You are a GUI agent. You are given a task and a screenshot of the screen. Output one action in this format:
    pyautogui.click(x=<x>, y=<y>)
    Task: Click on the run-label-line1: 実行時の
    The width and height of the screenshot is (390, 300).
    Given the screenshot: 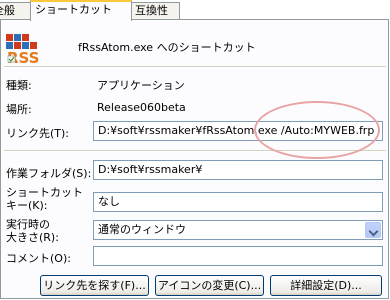 What is the action you would take?
    pyautogui.click(x=28, y=224)
    